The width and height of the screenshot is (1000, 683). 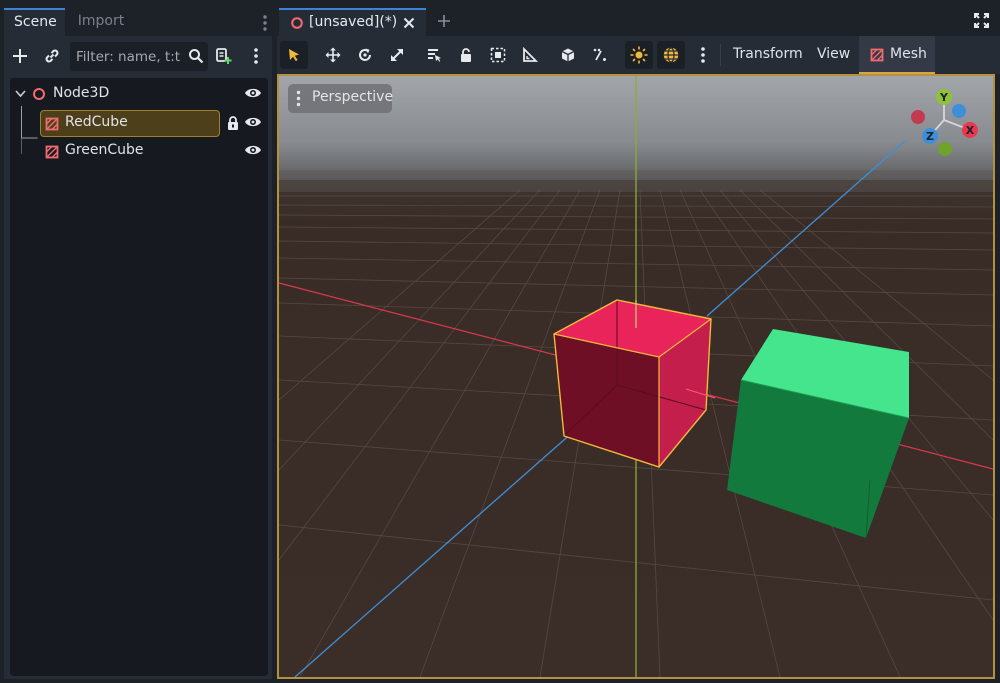 I want to click on add-node-button, so click(x=20, y=56).